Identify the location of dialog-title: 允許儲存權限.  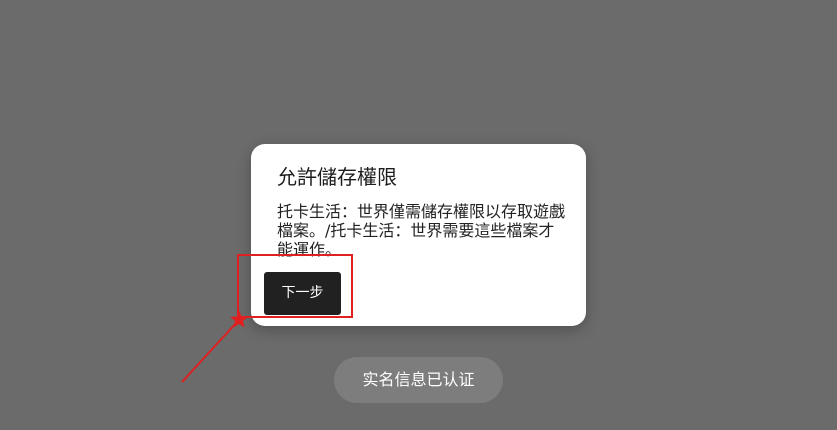
(337, 177).